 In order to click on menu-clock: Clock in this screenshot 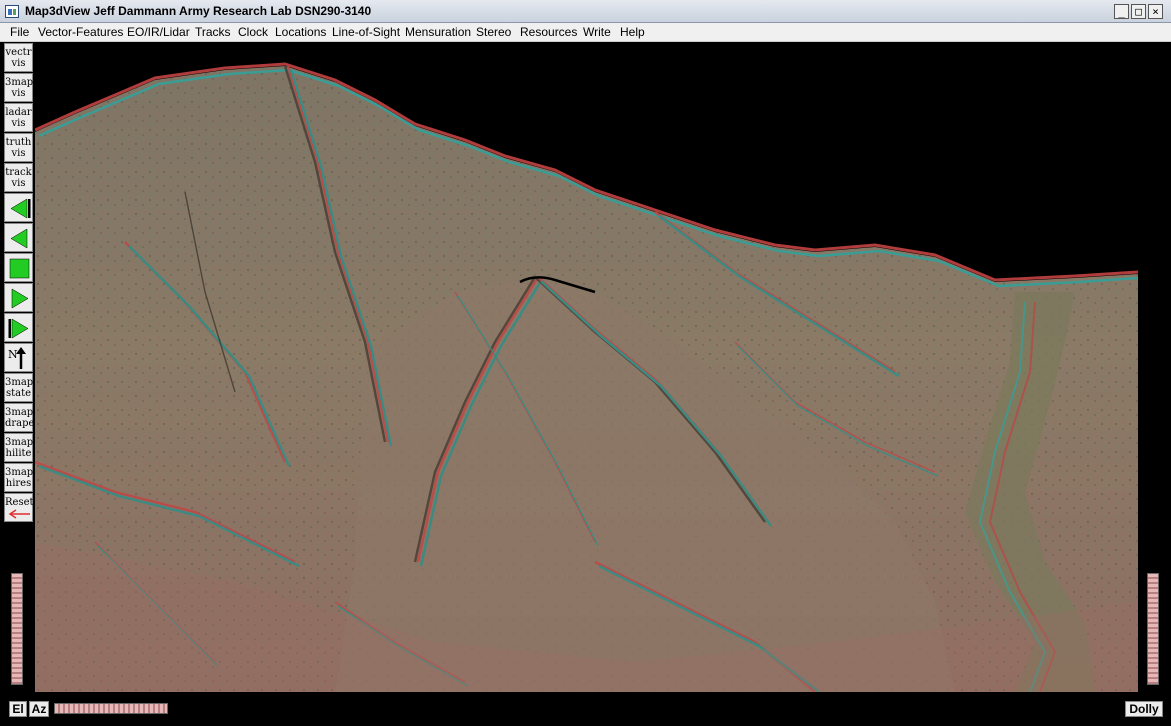, I will do `click(253, 32)`.